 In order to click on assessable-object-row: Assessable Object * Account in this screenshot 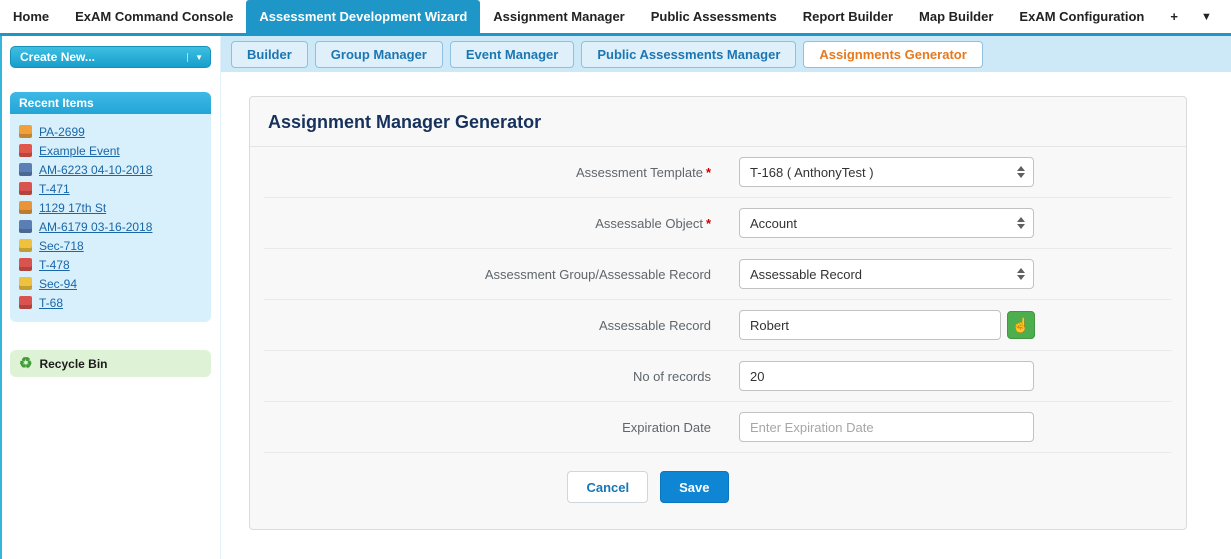, I will do `click(718, 223)`.